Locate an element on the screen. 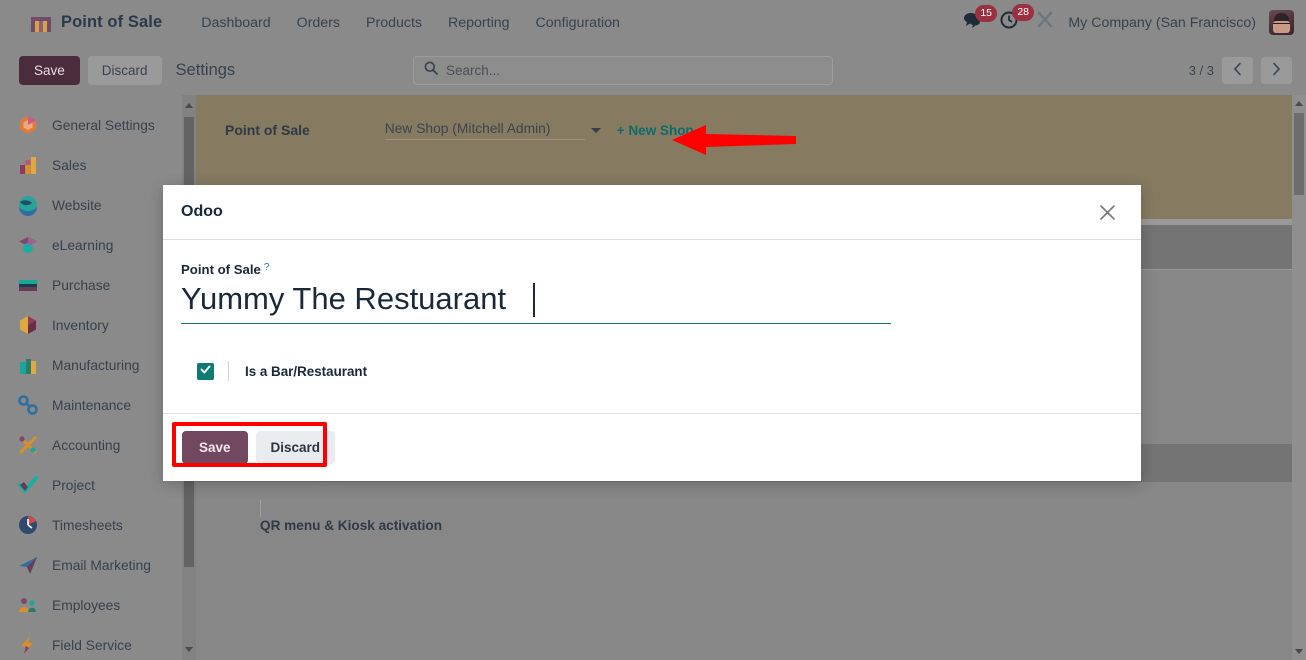 This screenshot has height=660, width=1306. sidebar-label: Maintenance is located at coordinates (92, 405).